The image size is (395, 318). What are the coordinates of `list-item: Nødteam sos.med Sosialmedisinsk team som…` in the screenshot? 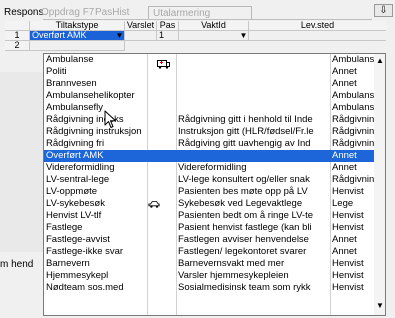 It's located at (209, 288).